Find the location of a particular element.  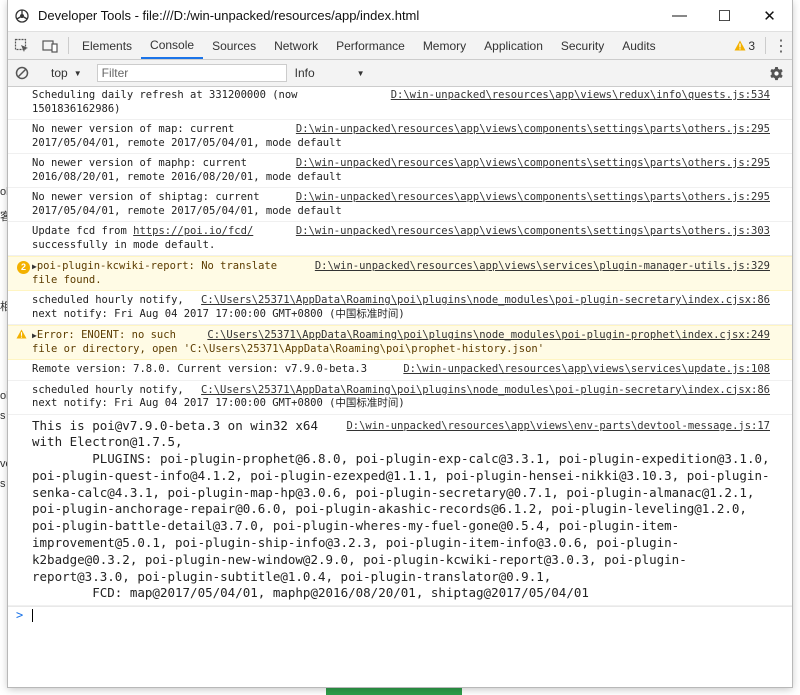

device-toolbar-button is located at coordinates (50, 45).